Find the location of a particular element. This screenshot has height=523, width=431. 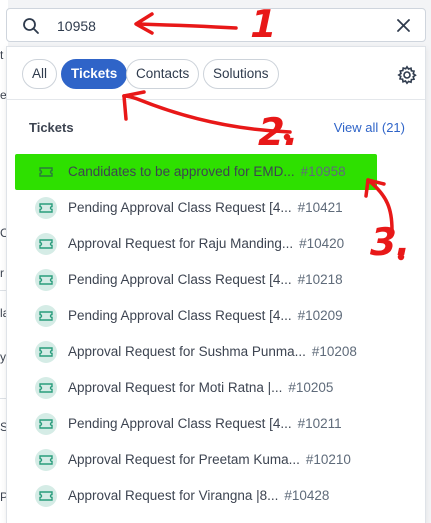

filter-tabs: All Tickets Contacts Solutions is located at coordinates (216, 73).